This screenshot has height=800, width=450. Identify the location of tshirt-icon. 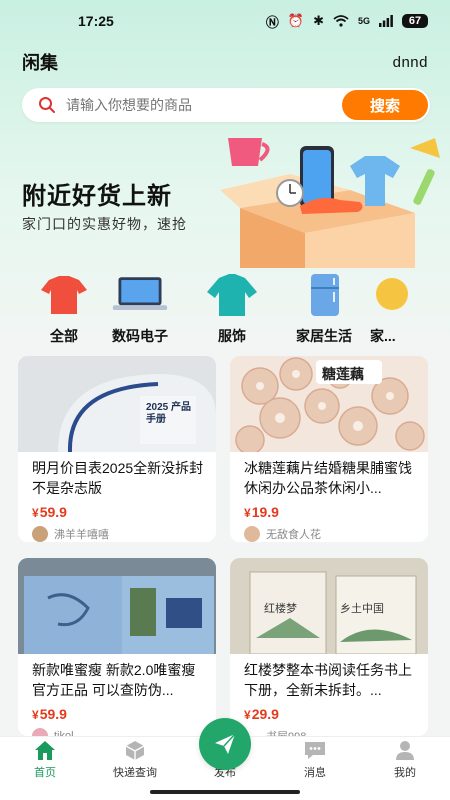
(64, 295).